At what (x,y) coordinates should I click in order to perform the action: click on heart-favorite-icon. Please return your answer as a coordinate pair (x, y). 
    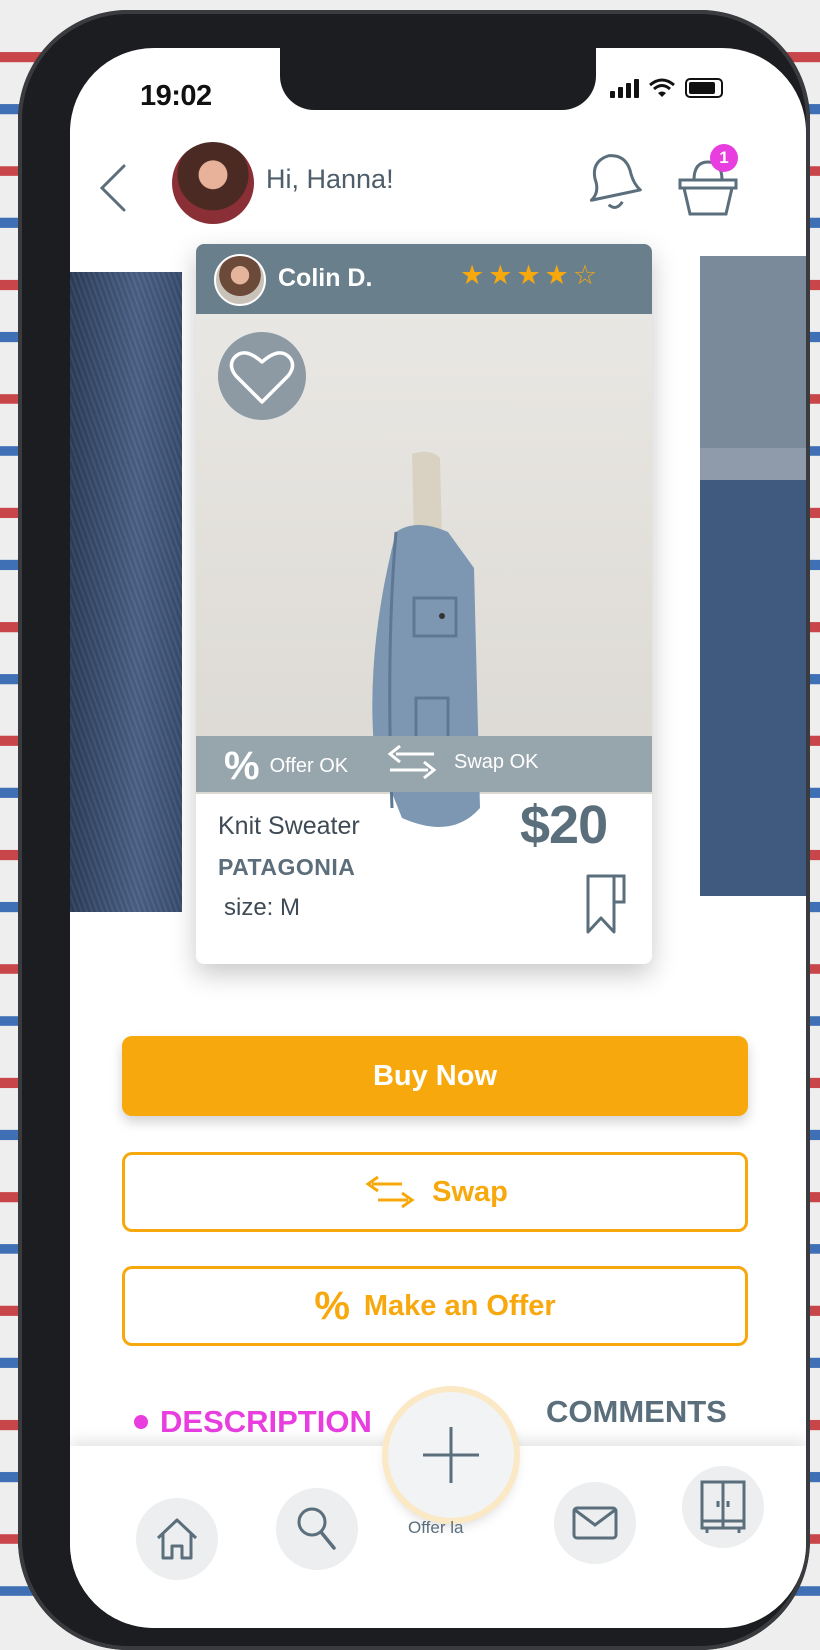
    Looking at the image, I should click on (262, 376).